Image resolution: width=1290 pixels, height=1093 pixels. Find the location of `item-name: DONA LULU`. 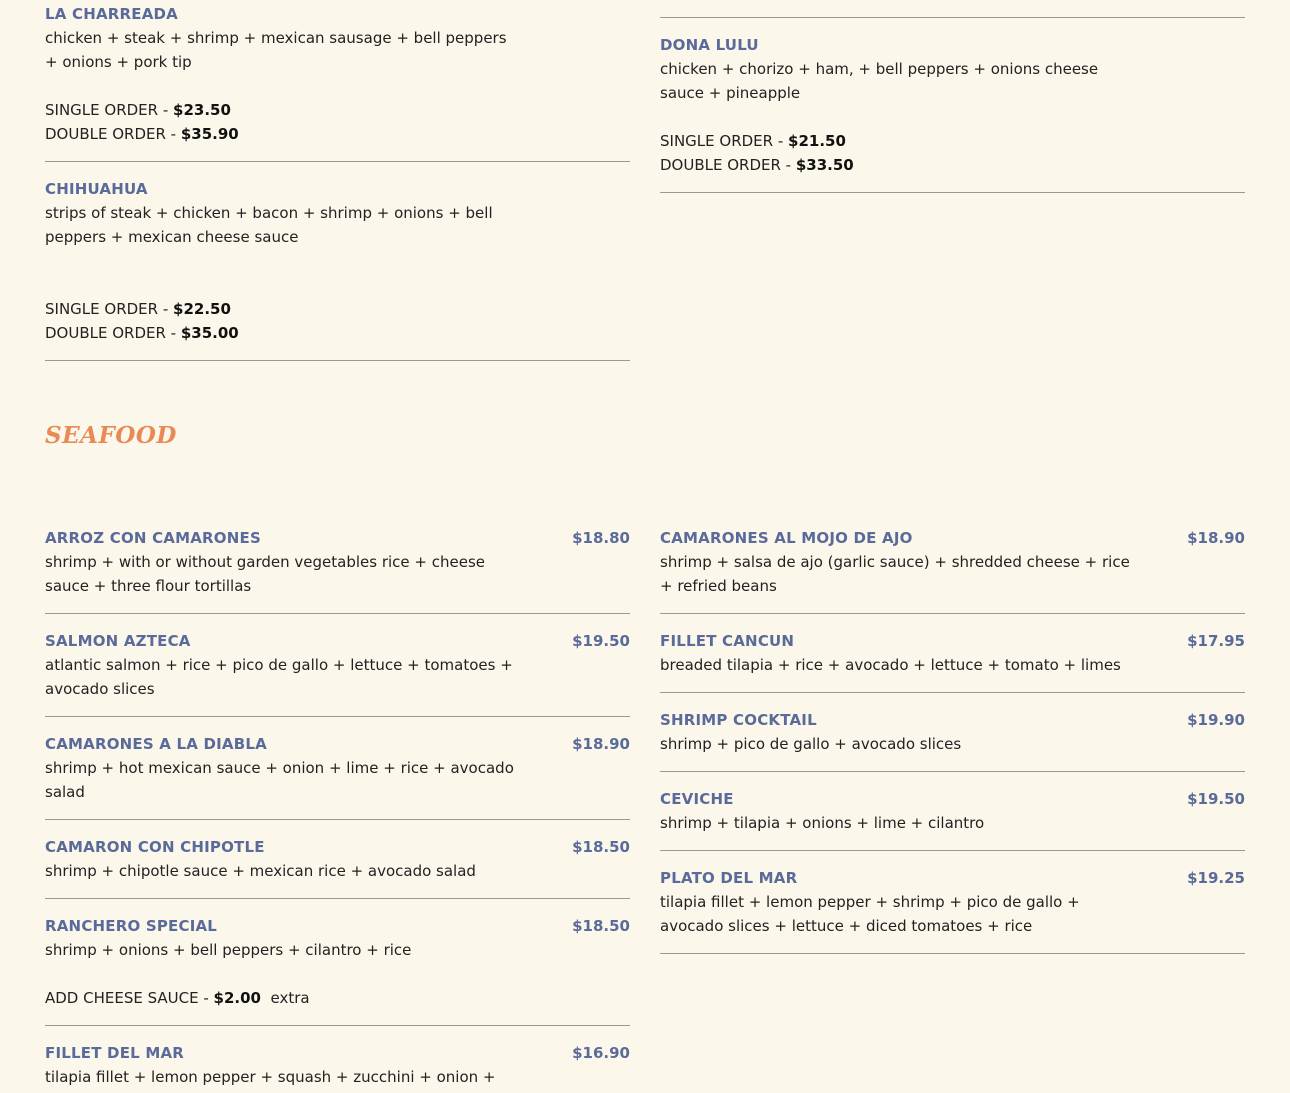

item-name: DONA LULU is located at coordinates (709, 45).